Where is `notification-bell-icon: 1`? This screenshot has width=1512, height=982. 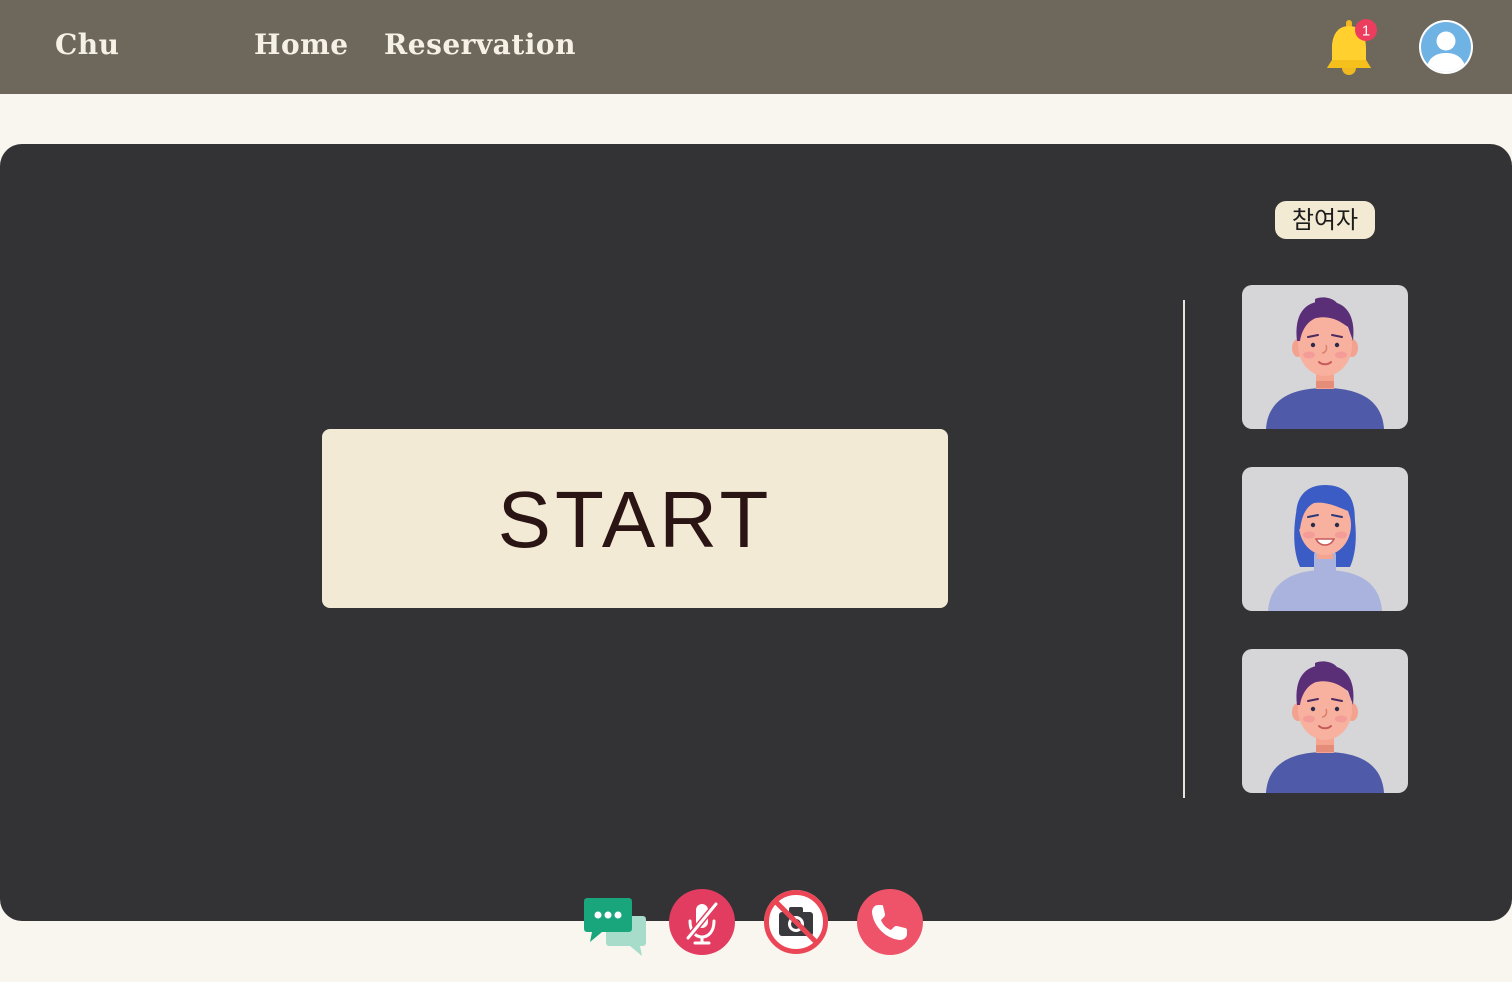 notification-bell-icon: 1 is located at coordinates (1353, 48).